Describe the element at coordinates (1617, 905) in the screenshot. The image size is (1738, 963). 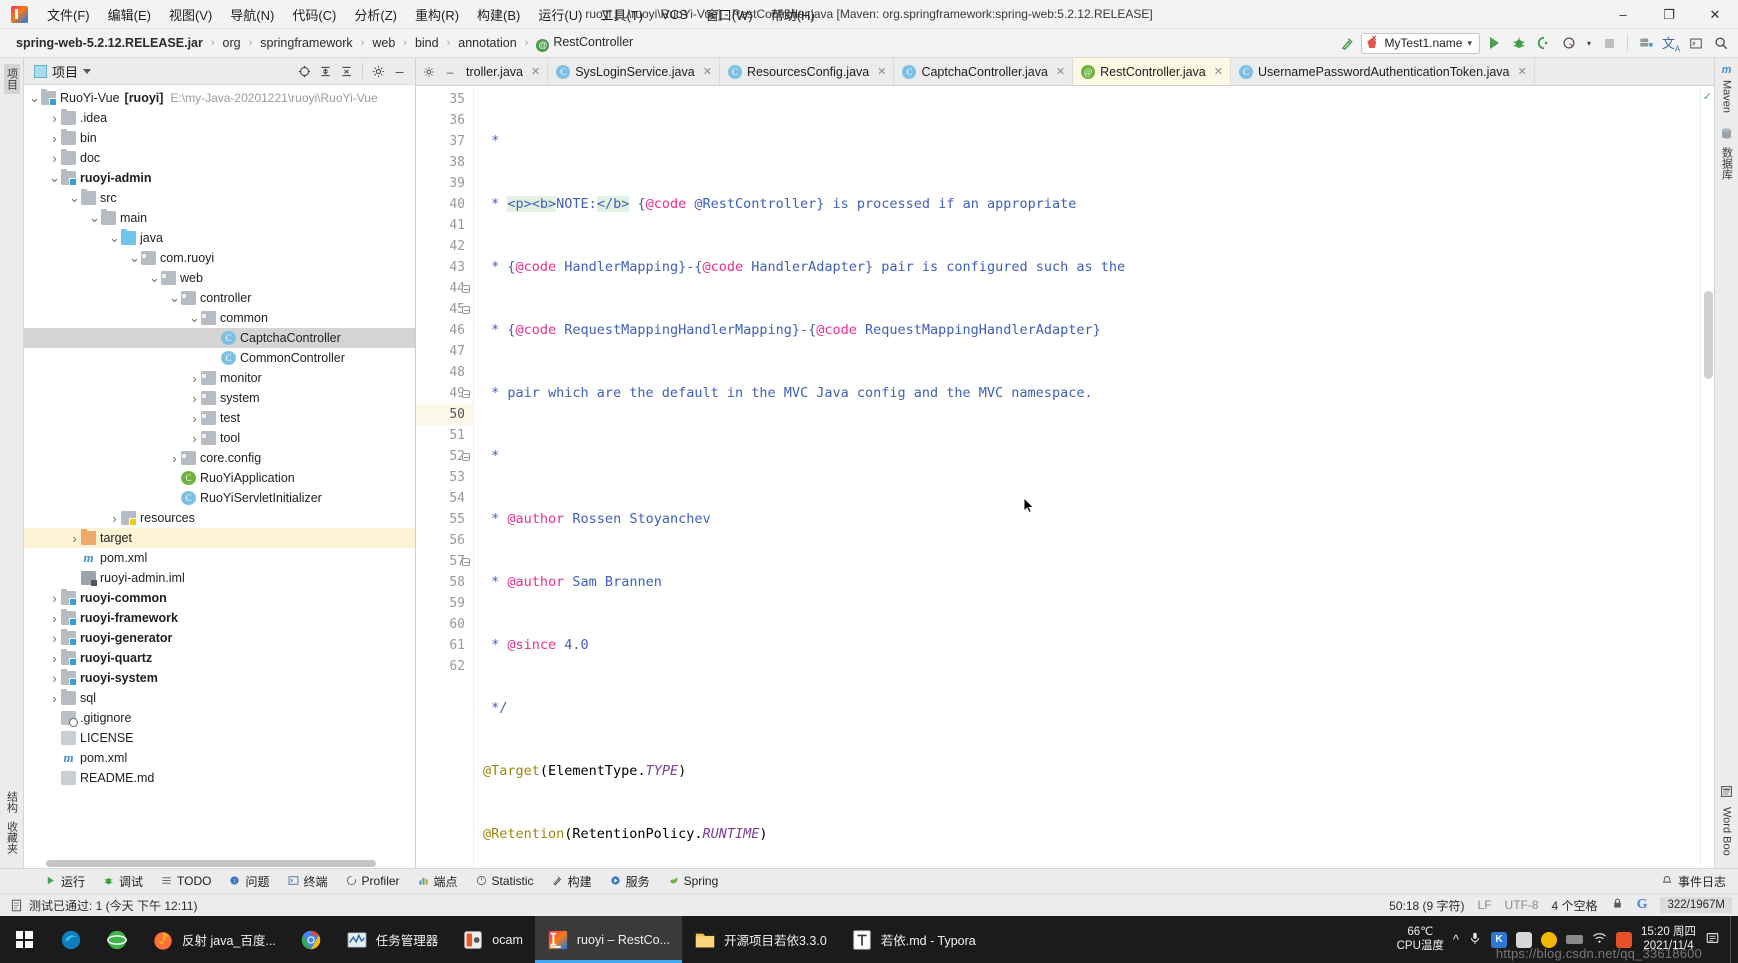
I see `lock-icon` at that location.